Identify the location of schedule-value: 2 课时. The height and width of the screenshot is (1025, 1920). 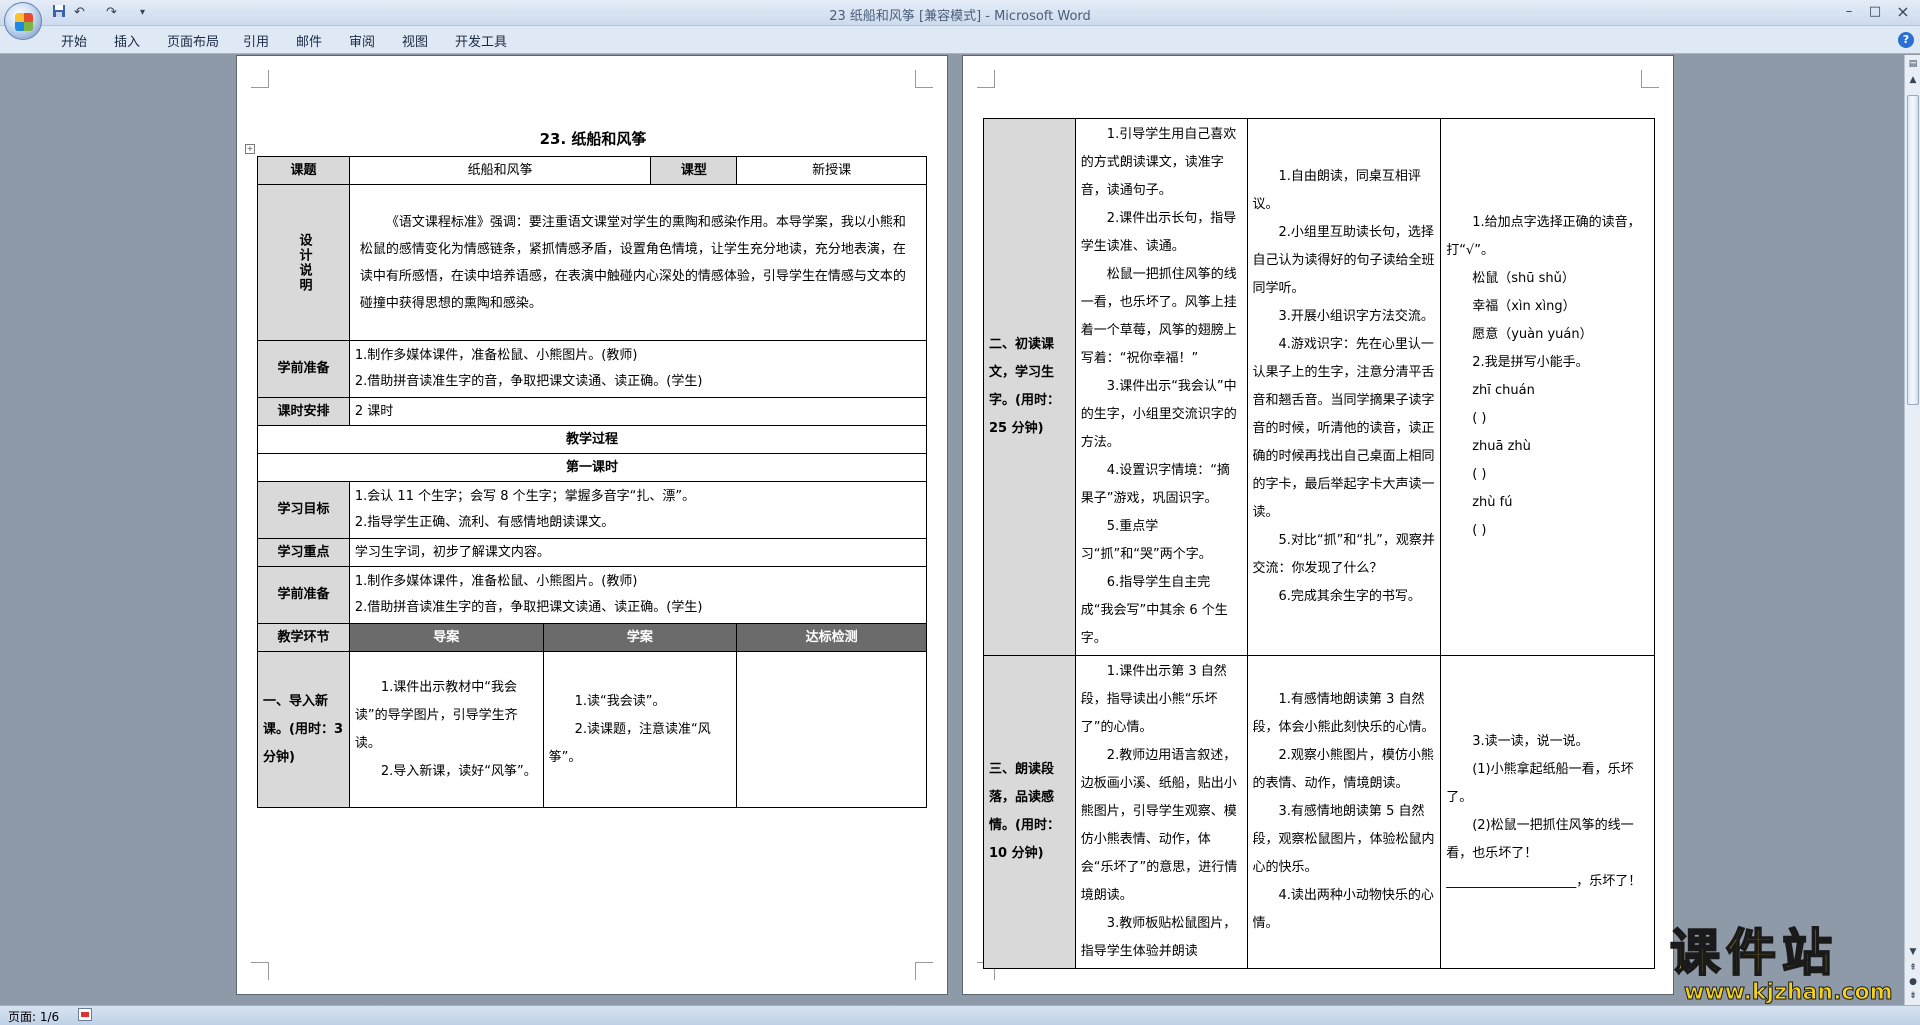
(638, 411).